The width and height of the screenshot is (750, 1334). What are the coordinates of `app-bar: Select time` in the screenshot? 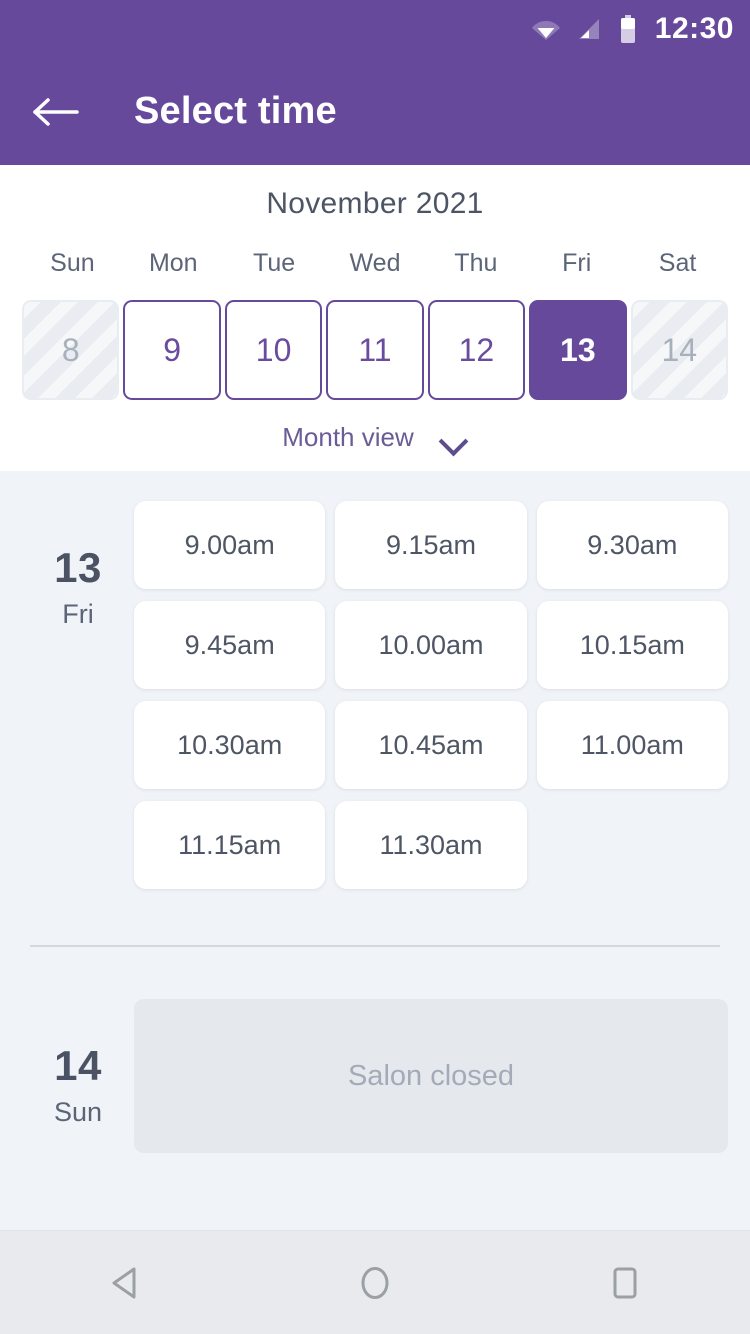 It's located at (375, 111).